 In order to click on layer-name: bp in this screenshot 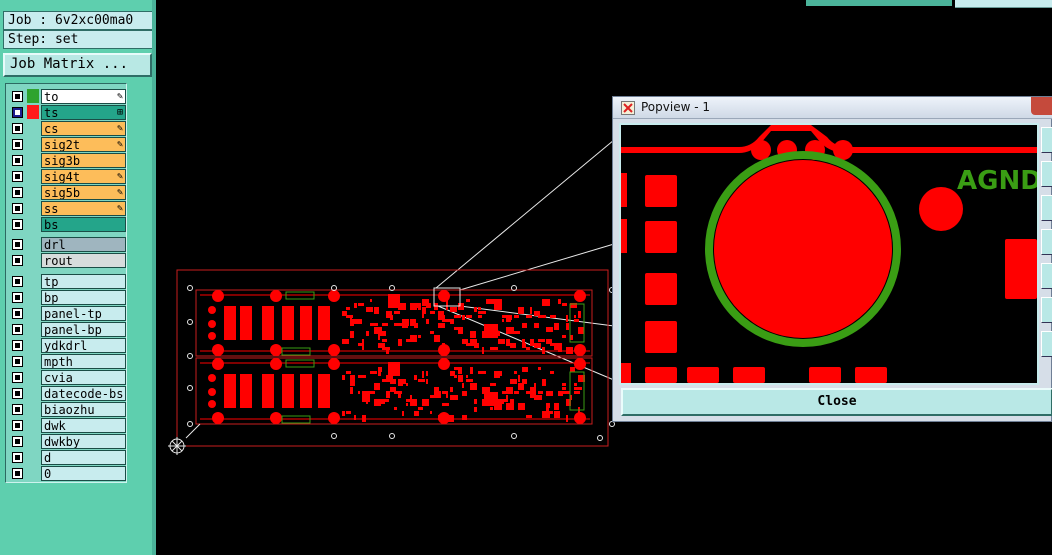, I will do `click(83, 297)`.